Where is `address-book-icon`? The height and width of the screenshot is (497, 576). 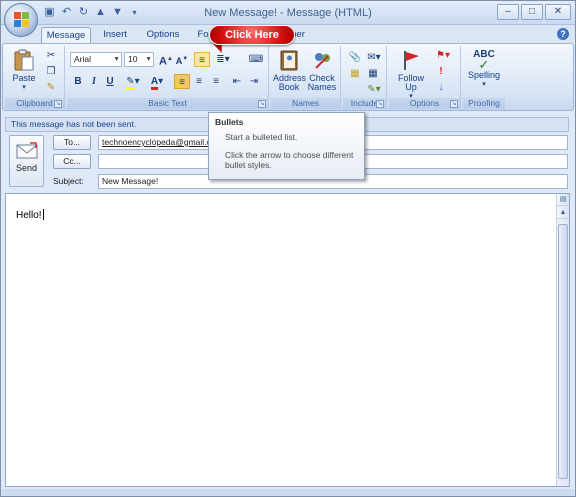
address-book-icon is located at coordinates (289, 60).